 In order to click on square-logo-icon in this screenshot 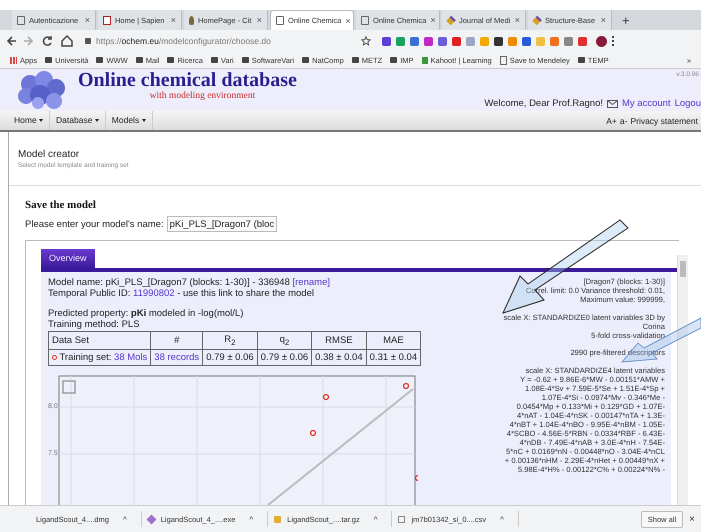, I will do `click(107, 20)`.